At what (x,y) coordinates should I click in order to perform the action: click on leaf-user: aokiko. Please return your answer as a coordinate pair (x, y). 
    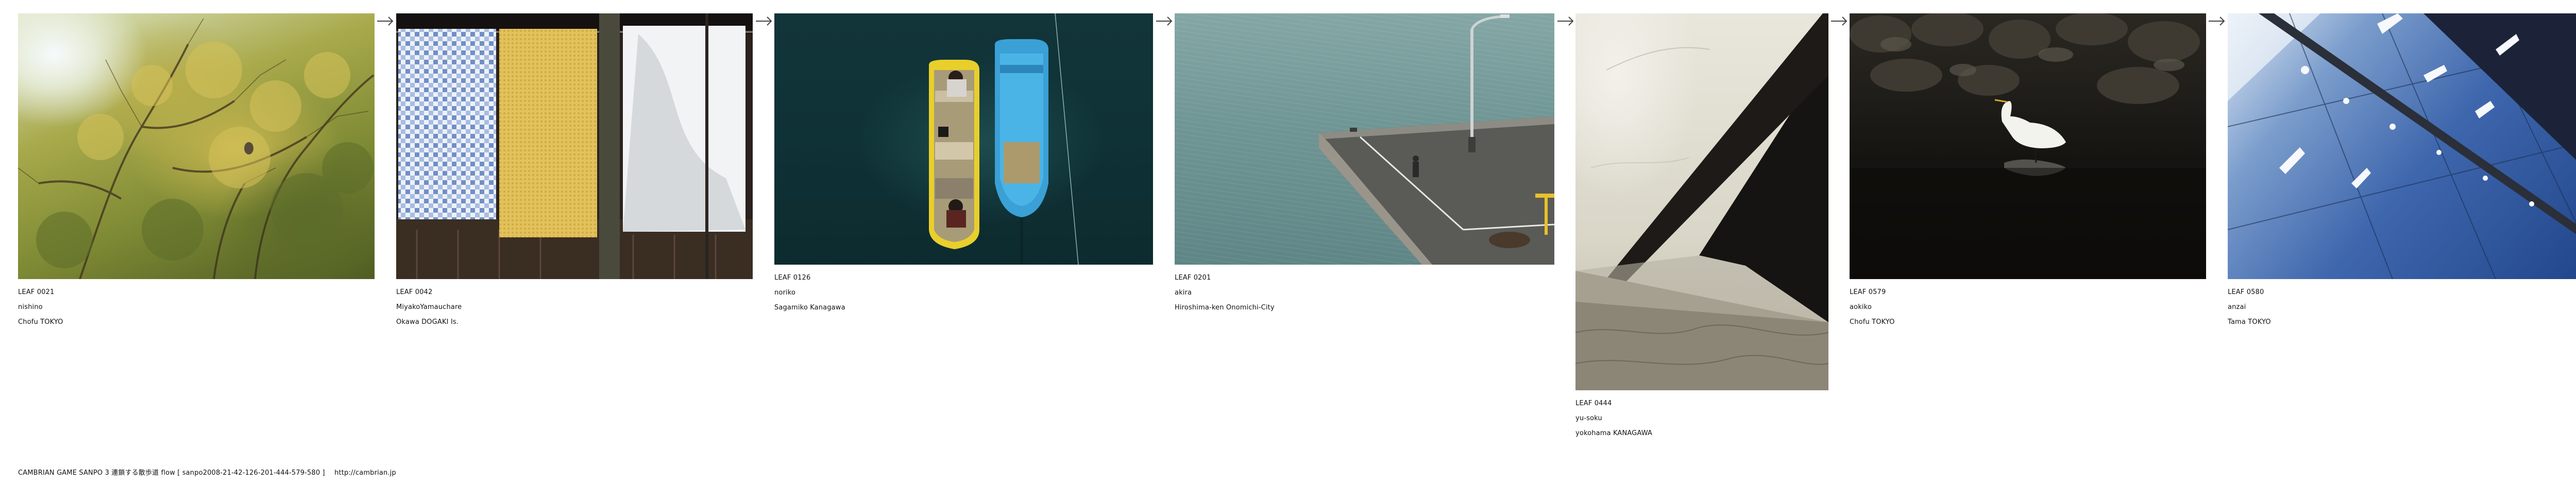
    Looking at the image, I should click on (1861, 307).